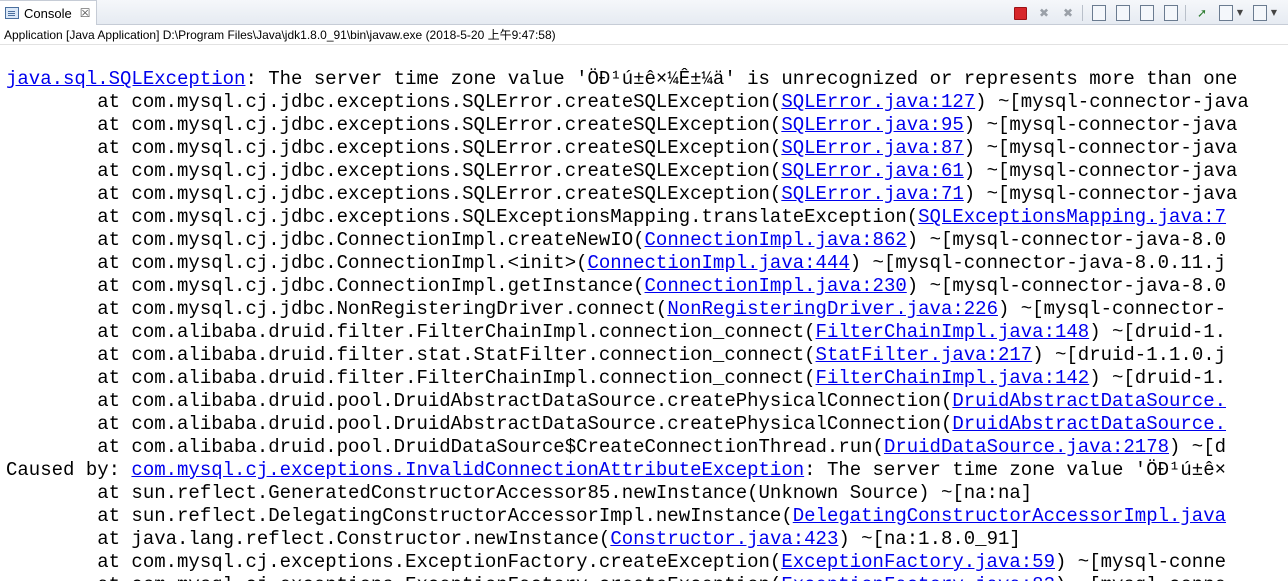 This screenshot has width=1288, height=581. Describe the element at coordinates (776, 240) in the screenshot. I see `stack-trace-link: ConnectionImpl.java:862` at that location.